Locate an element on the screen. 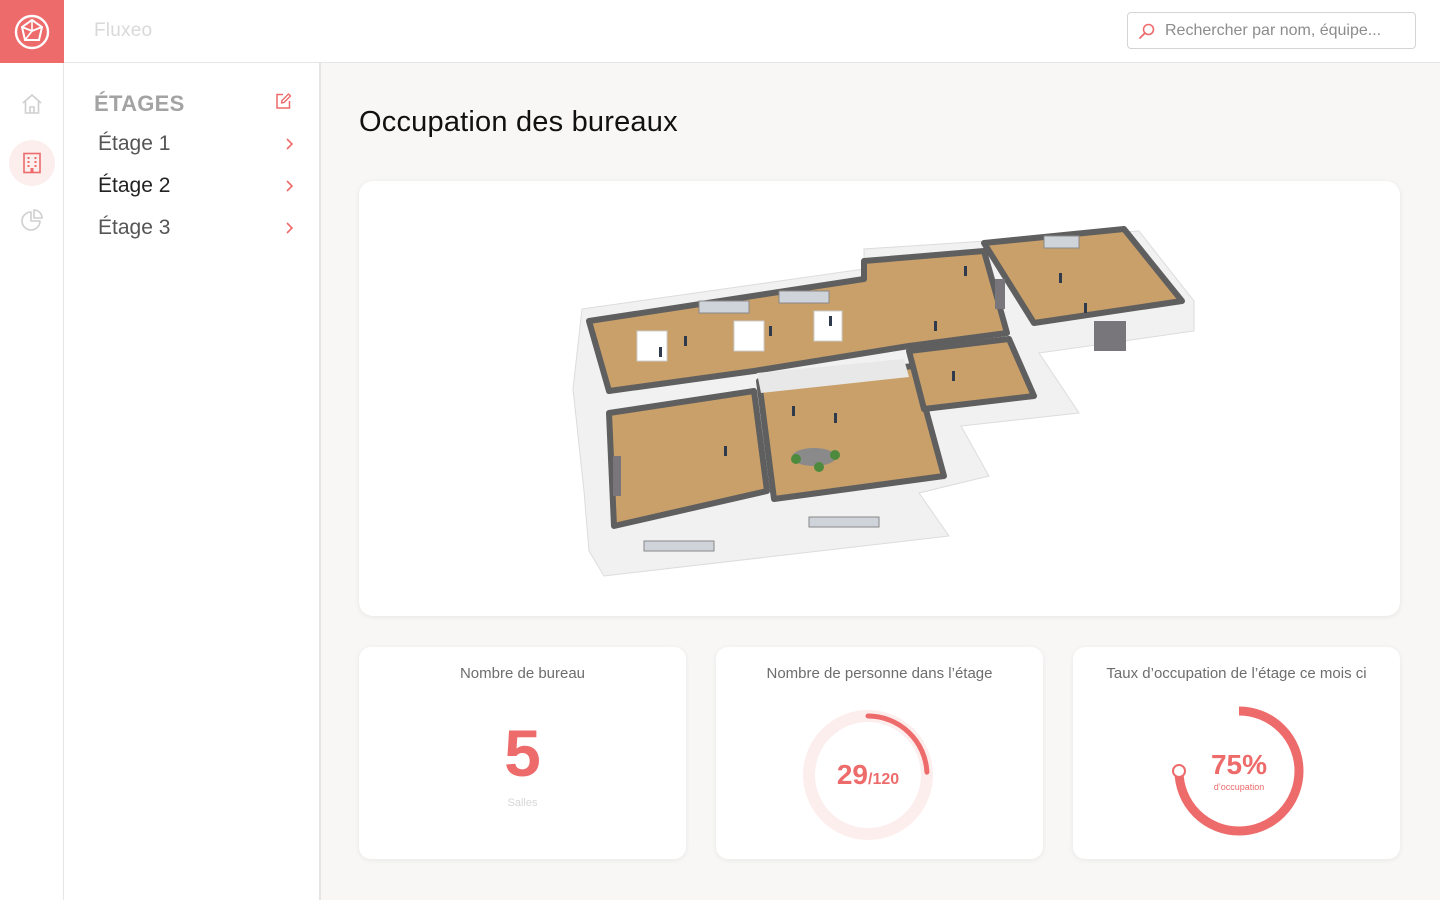  offices-stat-title: Nombre de bureau is located at coordinates (522, 673).